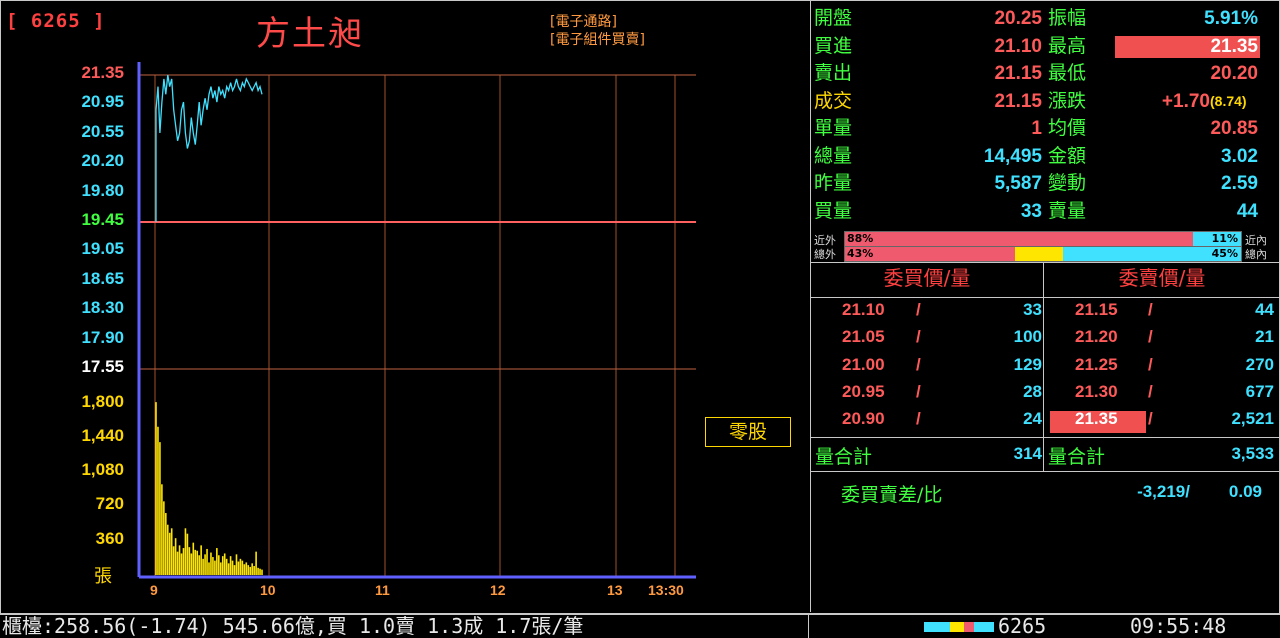 Image resolution: width=1280 pixels, height=638 pixels. Describe the element at coordinates (209, 148) in the screenshot. I see `price-line` at that location.